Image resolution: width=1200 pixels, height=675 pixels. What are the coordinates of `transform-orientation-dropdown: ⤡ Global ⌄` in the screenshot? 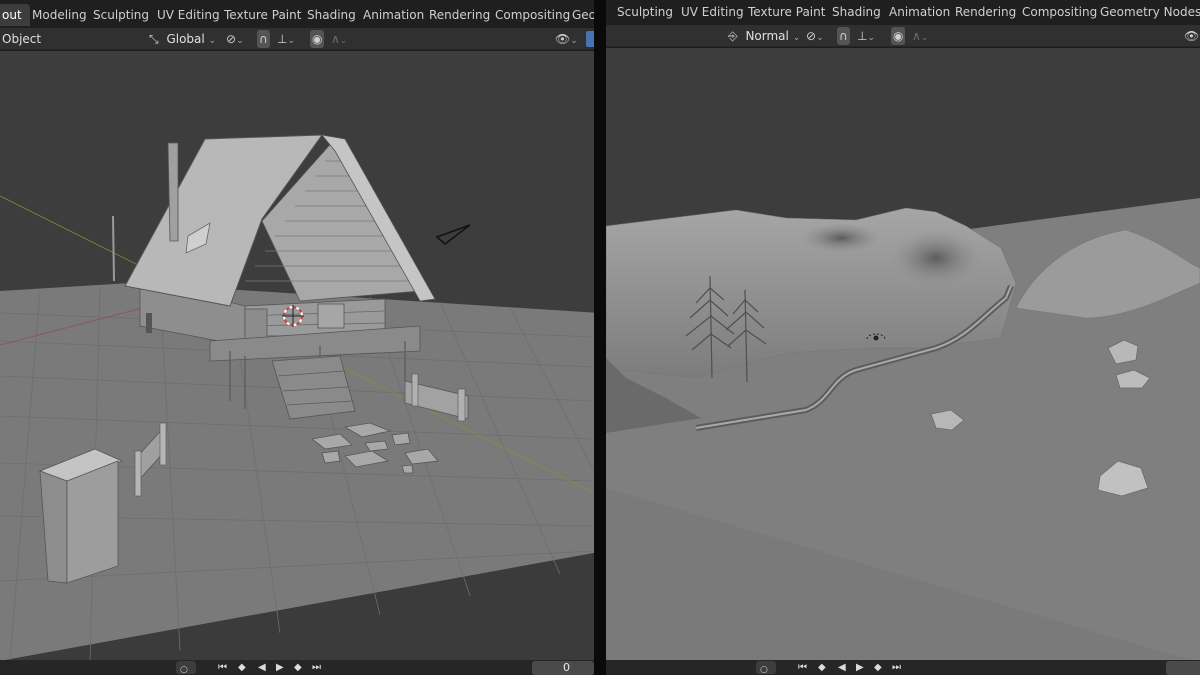 It's located at (182, 39).